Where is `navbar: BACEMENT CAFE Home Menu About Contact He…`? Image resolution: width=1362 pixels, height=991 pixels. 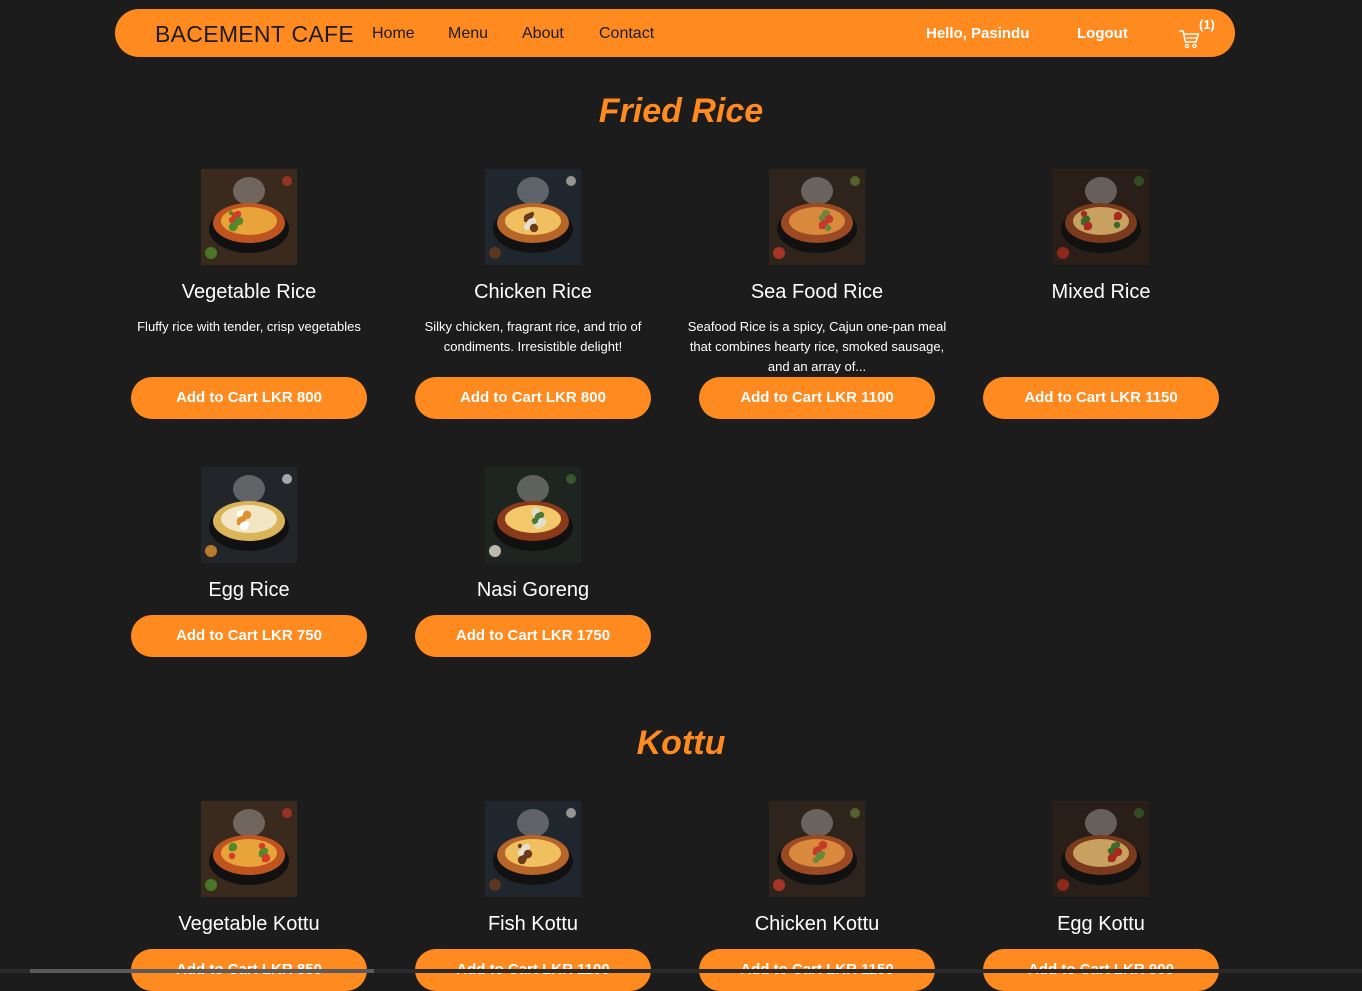
navbar: BACEMENT CAFE Home Menu About Contact He… is located at coordinates (675, 33).